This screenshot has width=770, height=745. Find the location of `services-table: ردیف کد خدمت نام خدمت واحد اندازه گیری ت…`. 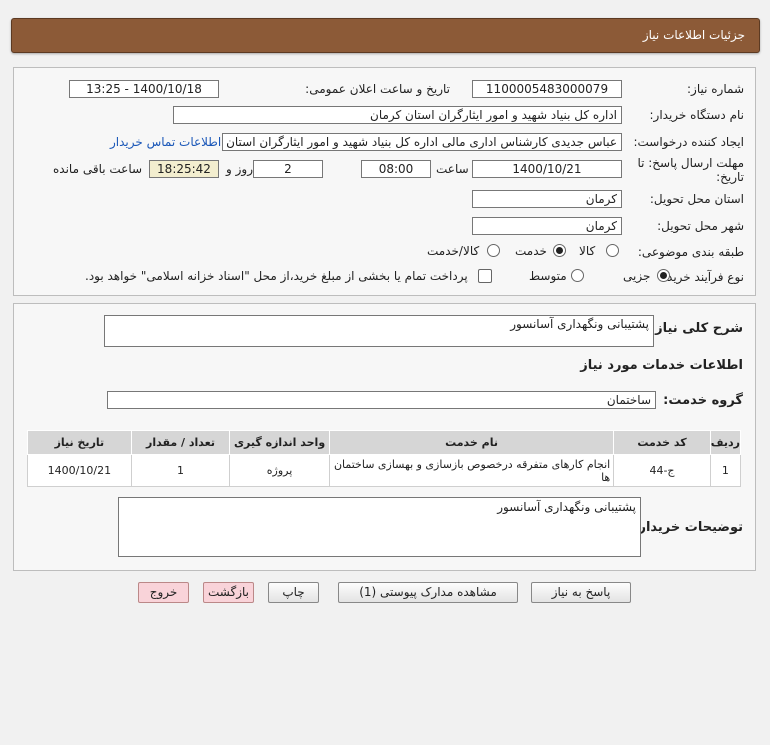

services-table: ردیف کد خدمت نام خدمت واحد اندازه گیری ت… is located at coordinates (384, 458).